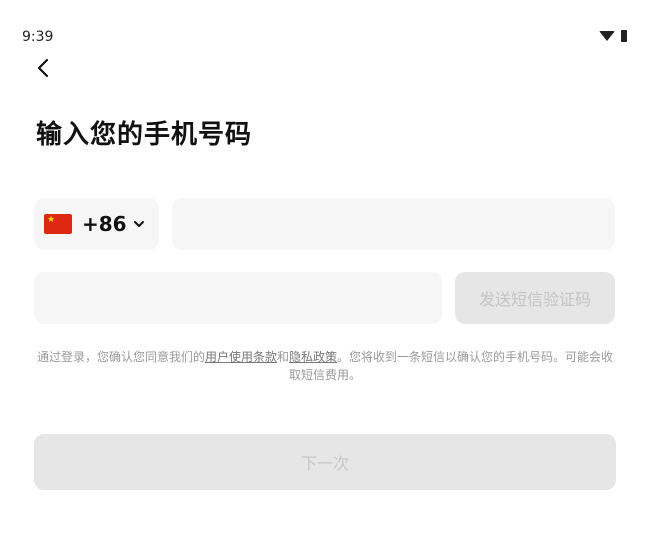 This screenshot has height=536, width=647. I want to click on chevron-left-icon, so click(43, 68).